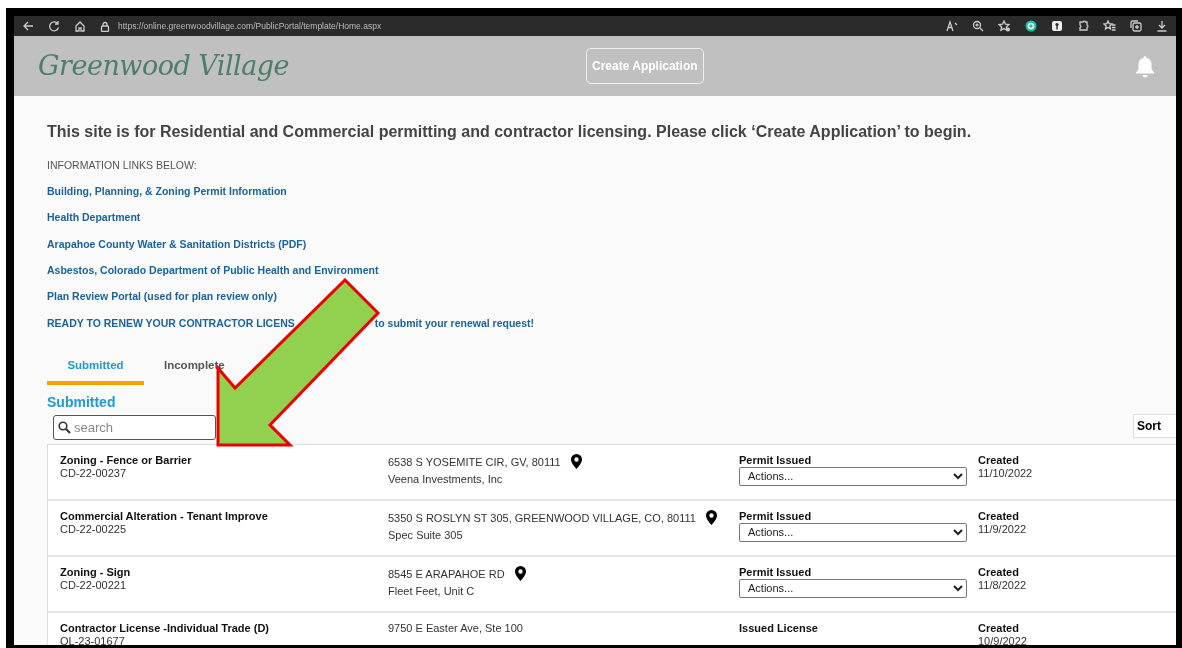 The height and width of the screenshot is (648, 1182). What do you see at coordinates (28, 26) in the screenshot?
I see `back-icon` at bounding box center [28, 26].